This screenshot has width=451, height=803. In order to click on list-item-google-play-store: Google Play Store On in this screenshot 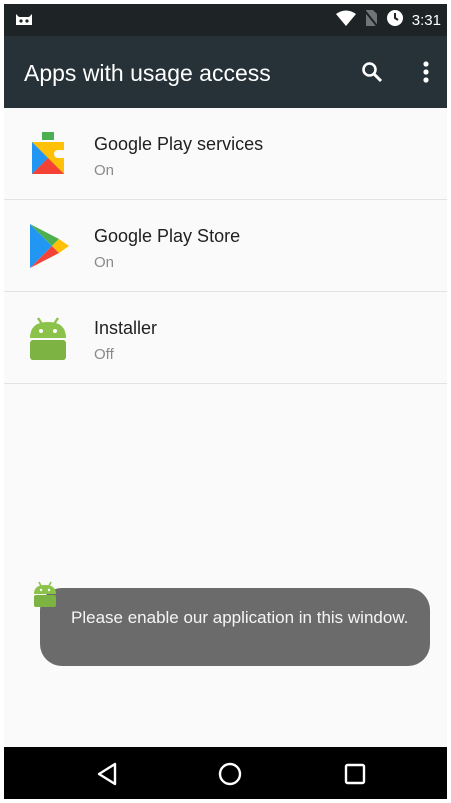, I will do `click(225, 246)`.